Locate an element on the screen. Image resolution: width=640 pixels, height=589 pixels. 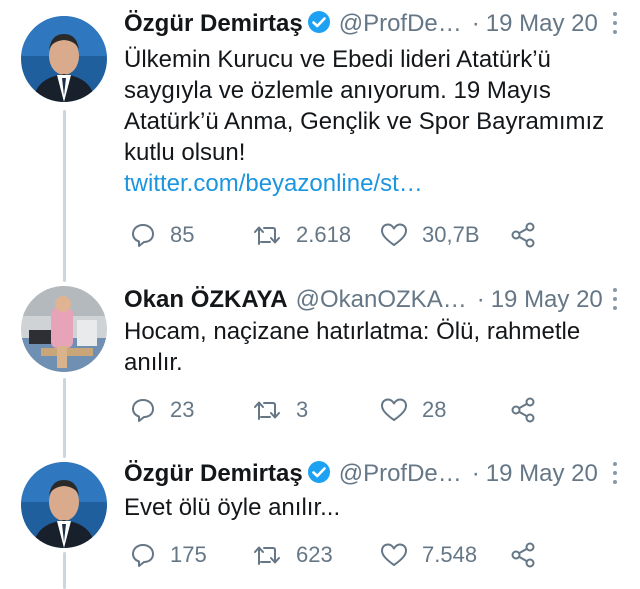
like-count: 30,7B is located at coordinates (451, 234).